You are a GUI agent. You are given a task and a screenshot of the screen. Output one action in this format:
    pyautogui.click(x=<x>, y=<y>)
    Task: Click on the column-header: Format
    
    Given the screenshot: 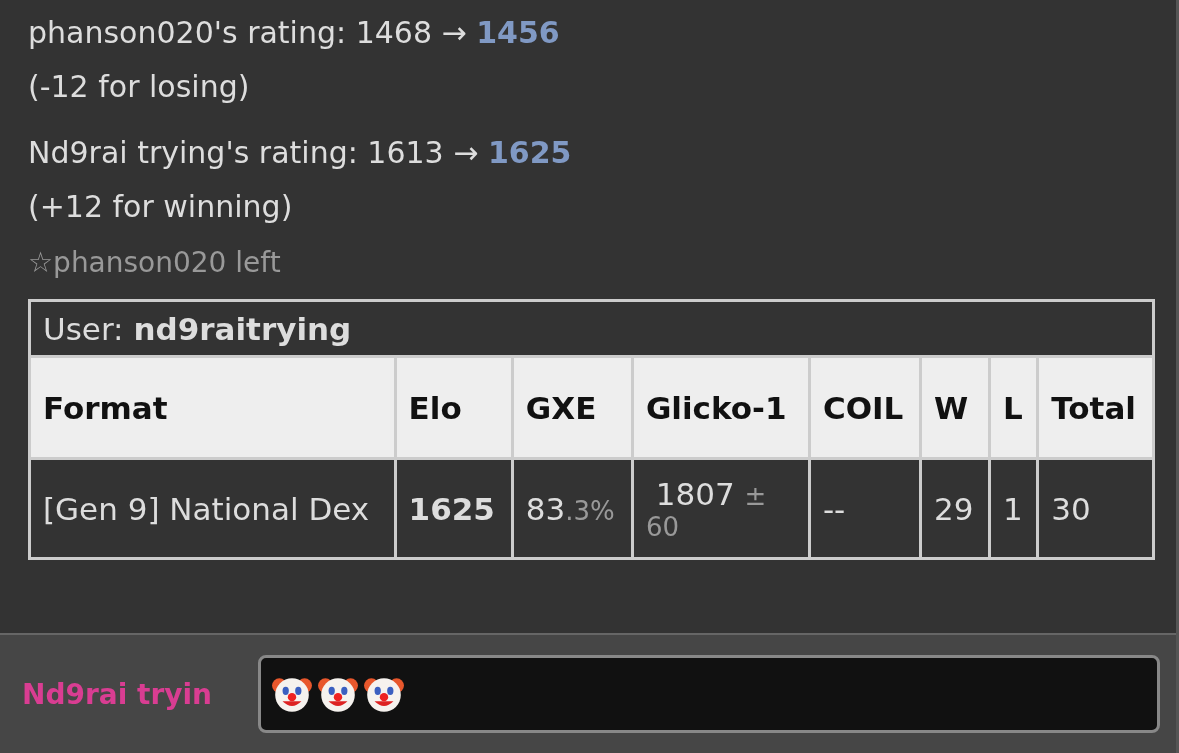 What is the action you would take?
    pyautogui.click(x=212, y=407)
    